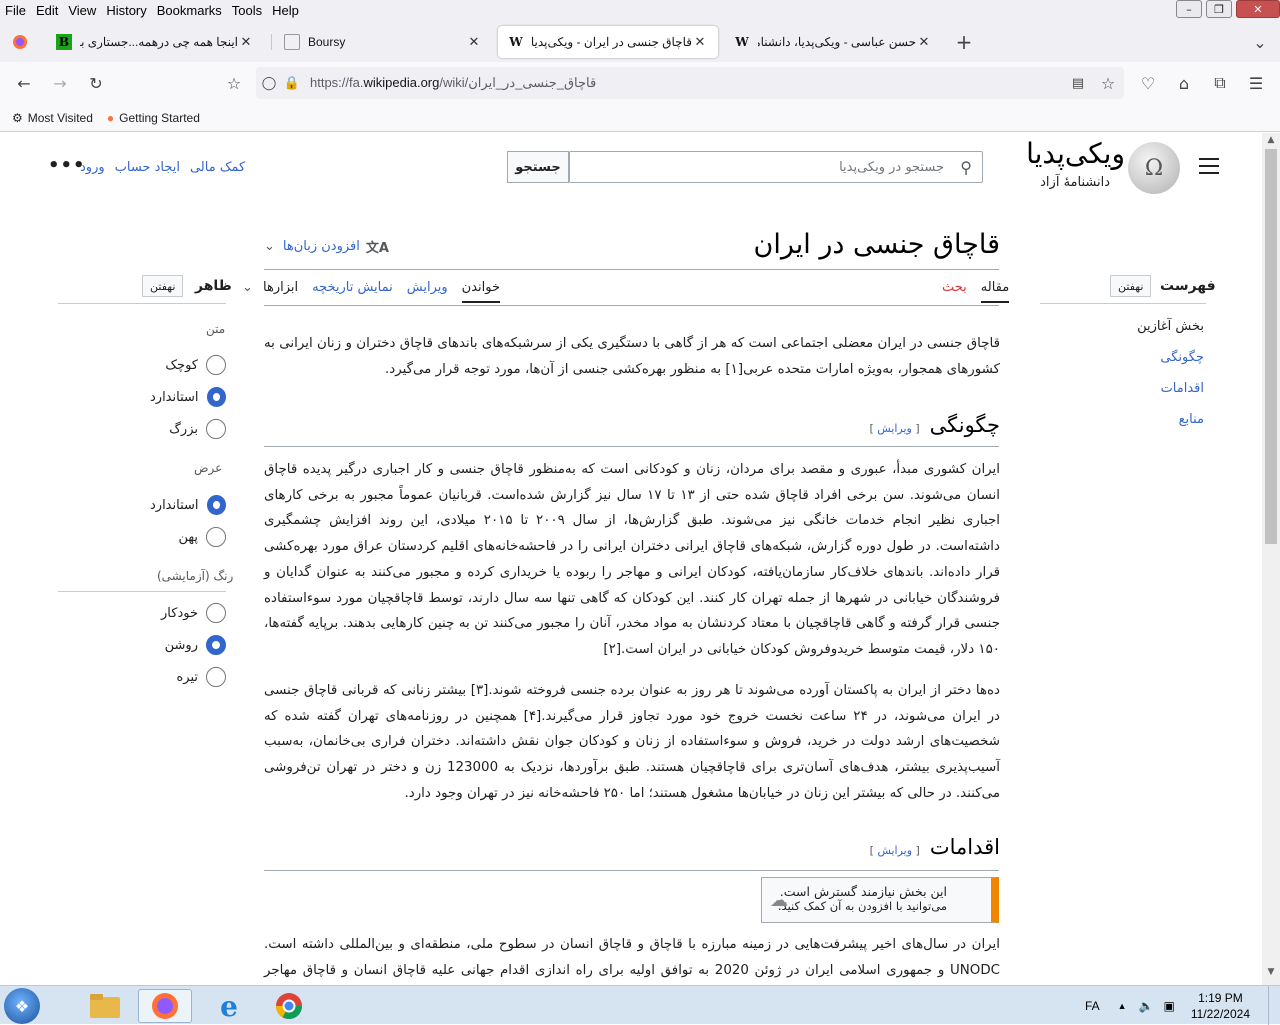  I want to click on tab-tools: ابزارها ⌄, so click(270, 291).